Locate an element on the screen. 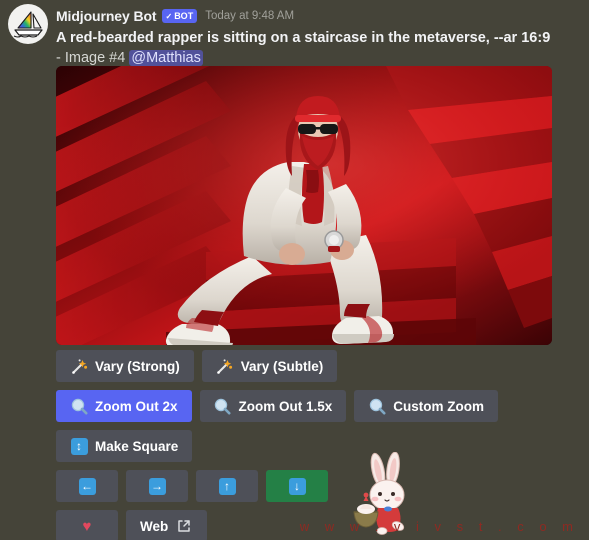 The width and height of the screenshot is (589, 540). favorite-button: ♥ is located at coordinates (87, 525).